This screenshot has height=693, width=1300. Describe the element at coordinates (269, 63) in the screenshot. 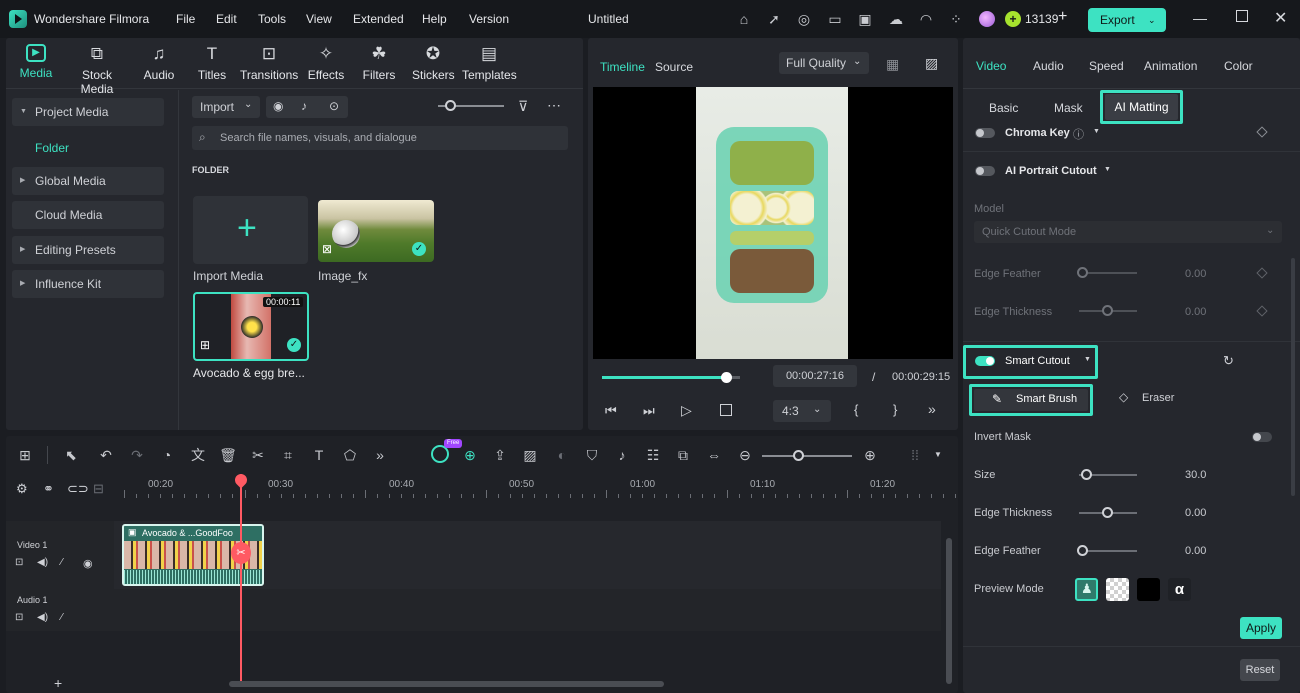

I see `tool-transitions: ⊡ Transitions` at that location.